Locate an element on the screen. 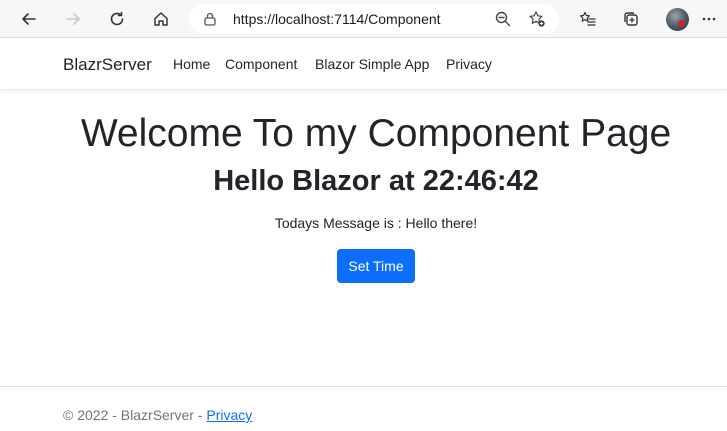  favorites-list-icon is located at coordinates (587, 18).